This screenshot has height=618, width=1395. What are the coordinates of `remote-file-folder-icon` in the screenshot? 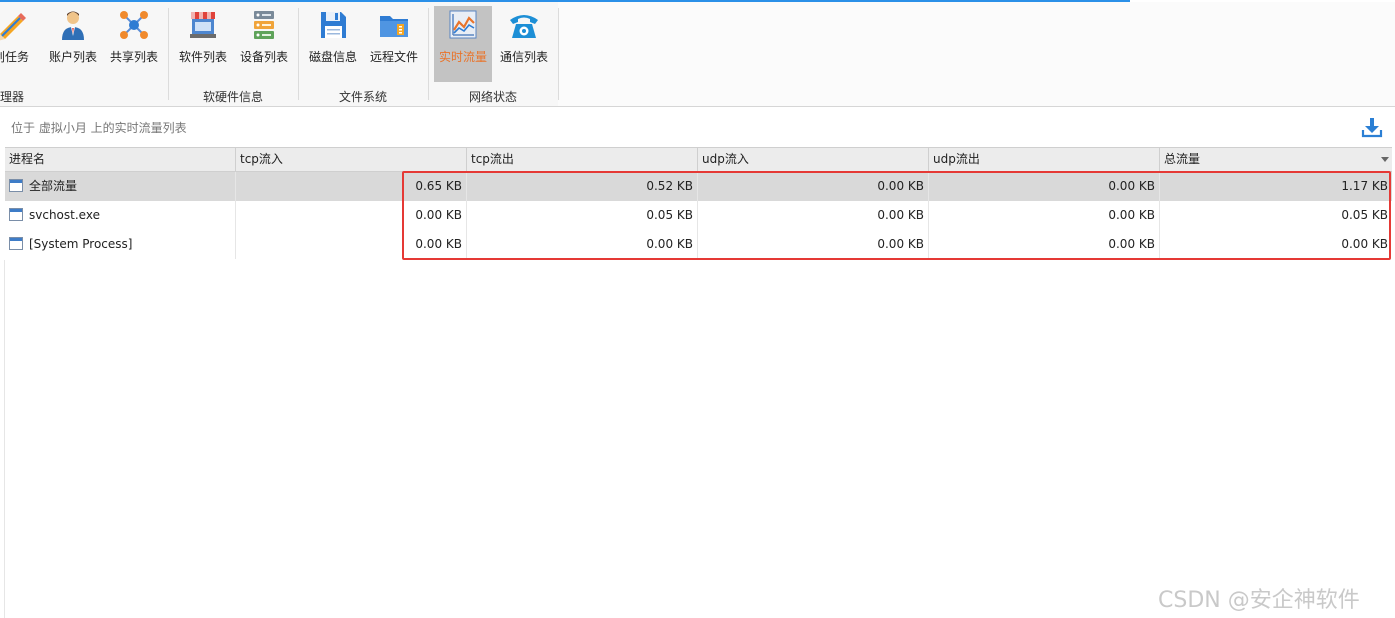 It's located at (394, 26).